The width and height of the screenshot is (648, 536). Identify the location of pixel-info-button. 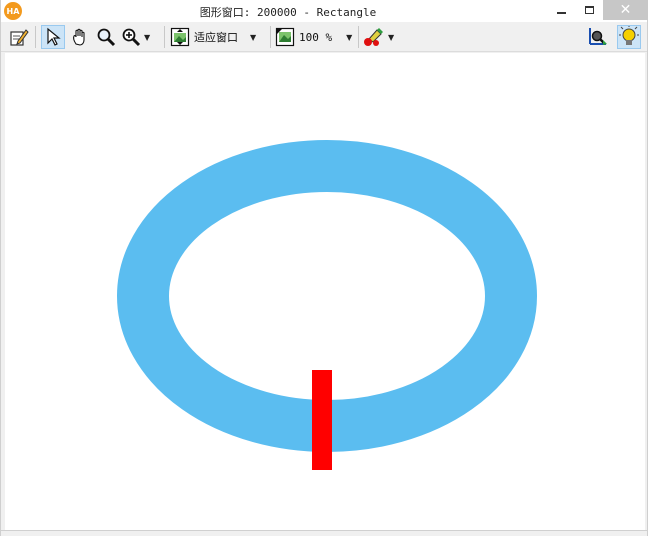
(597, 37).